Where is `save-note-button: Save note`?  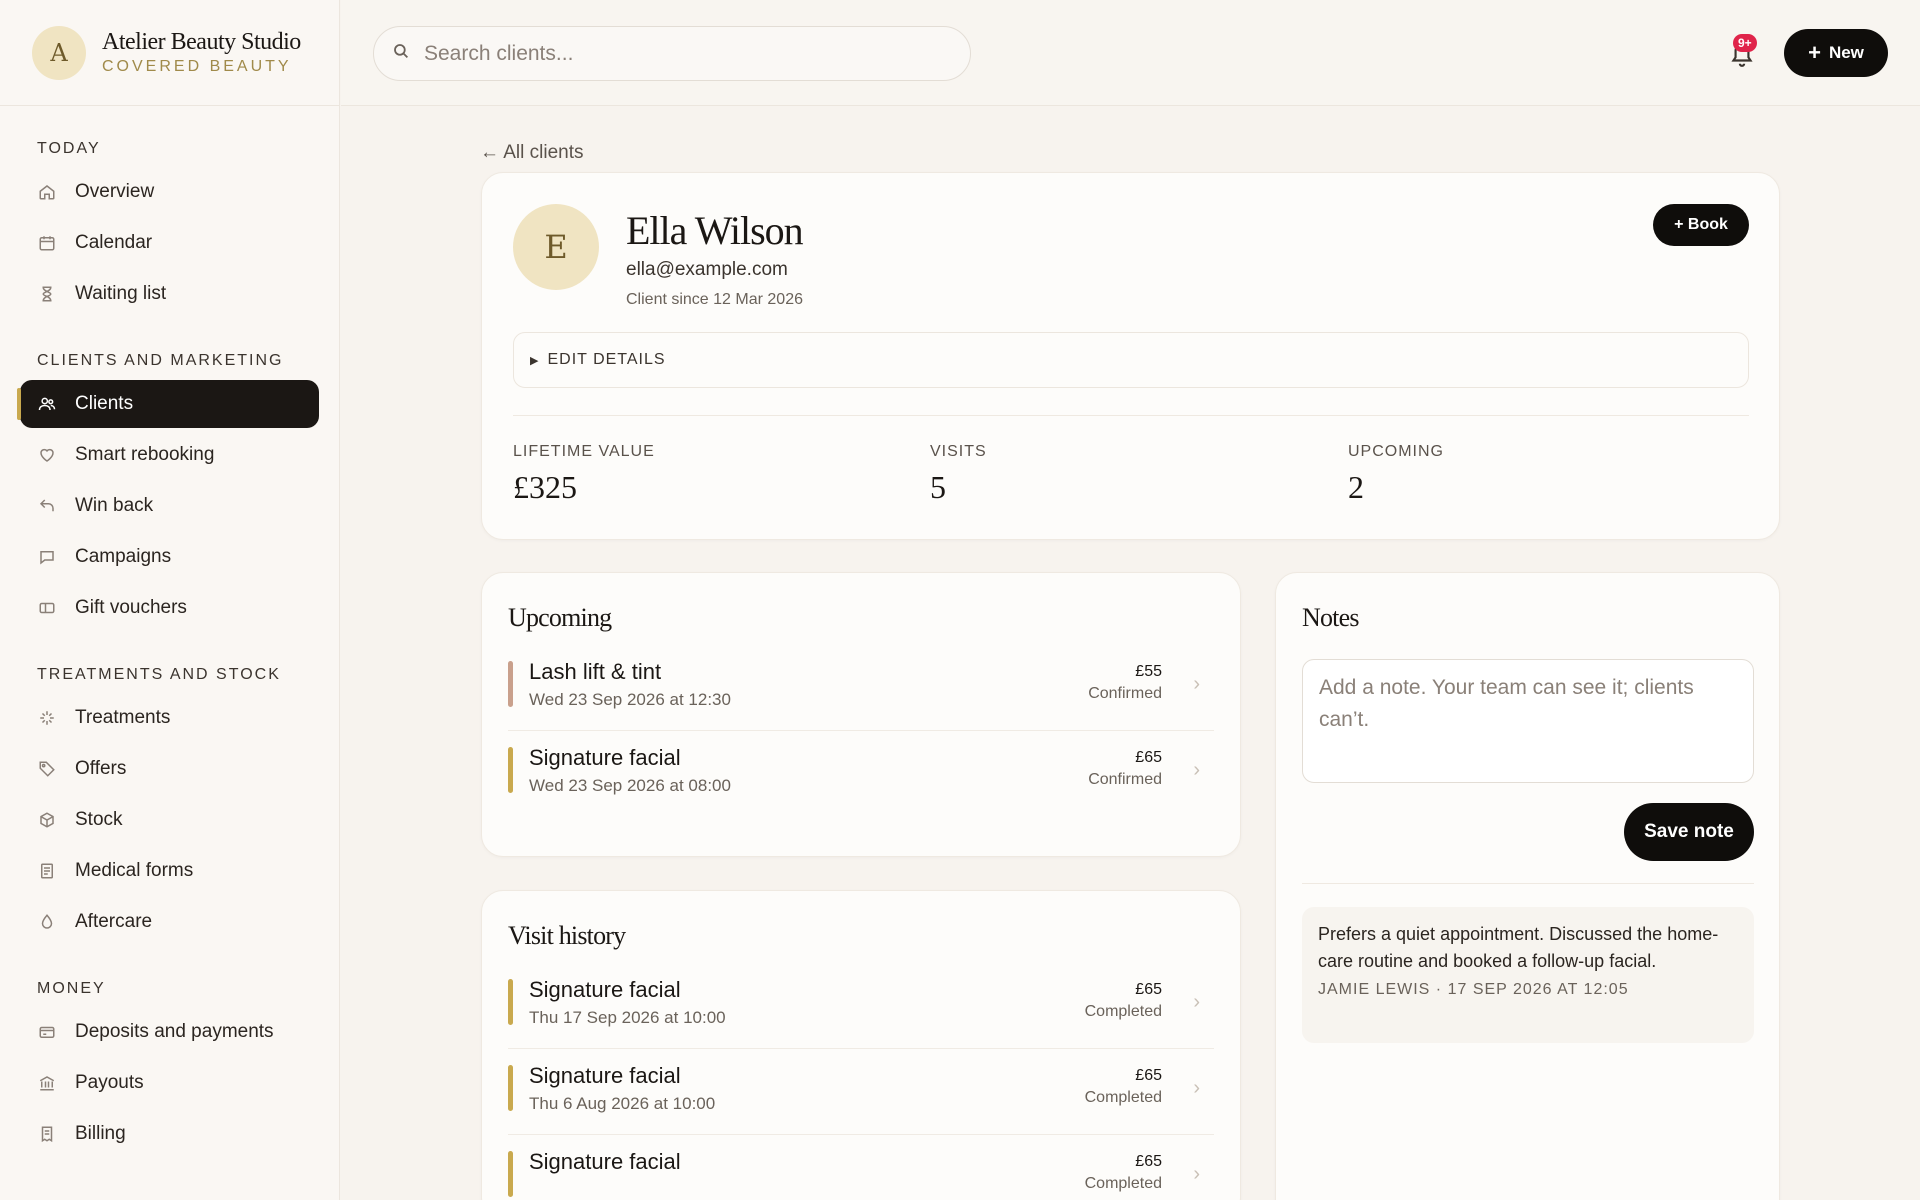 save-note-button: Save note is located at coordinates (1689, 832).